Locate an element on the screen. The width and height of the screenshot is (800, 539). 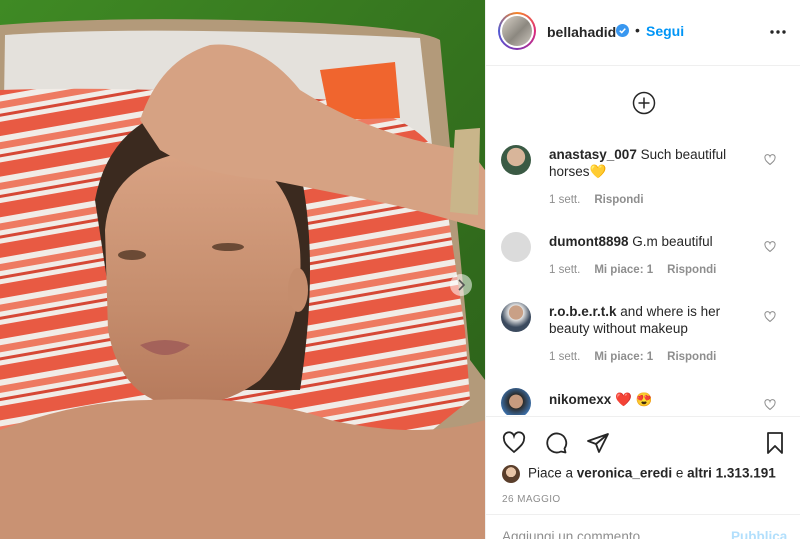
likes-prefix: Piace a is located at coordinates (551, 473).